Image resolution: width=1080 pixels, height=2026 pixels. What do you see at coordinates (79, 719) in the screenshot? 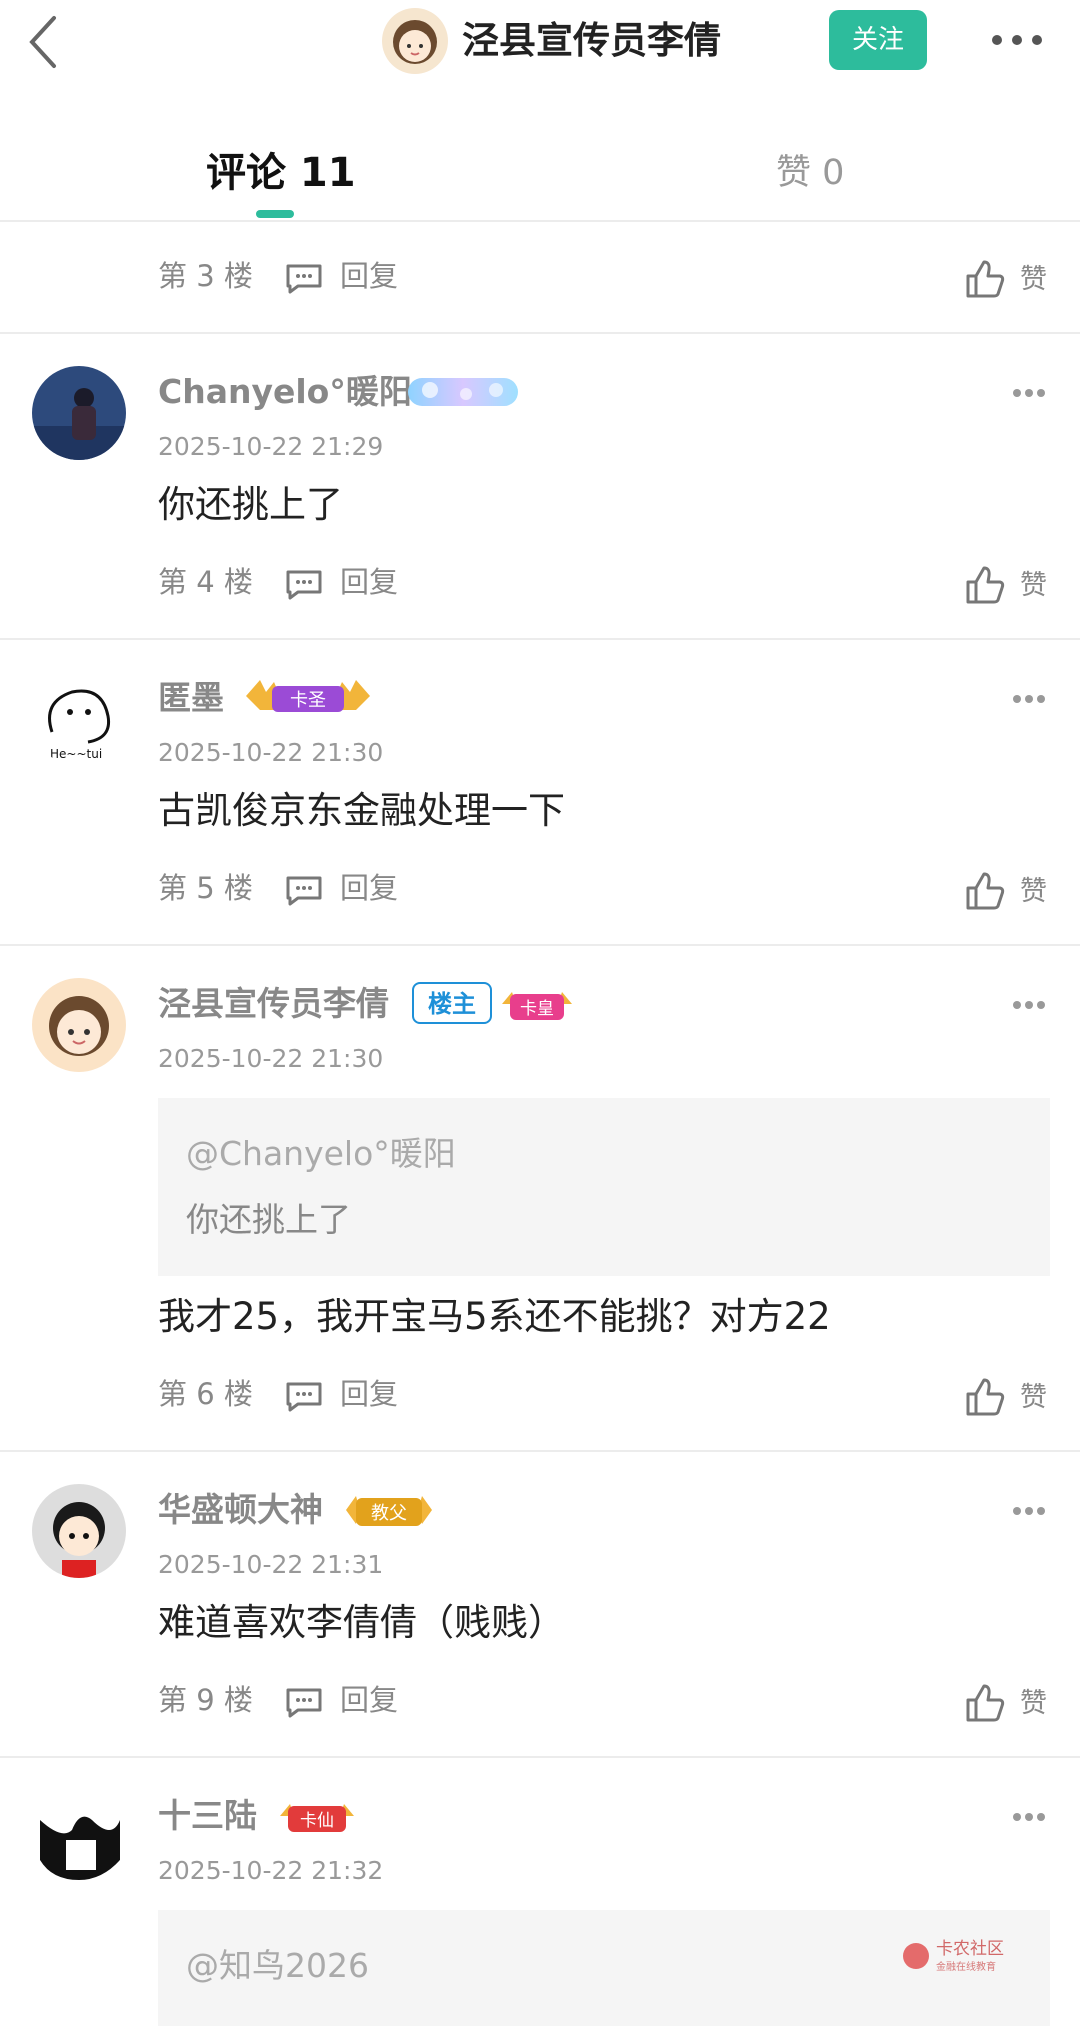
I see `avatar: He~~tui` at bounding box center [79, 719].